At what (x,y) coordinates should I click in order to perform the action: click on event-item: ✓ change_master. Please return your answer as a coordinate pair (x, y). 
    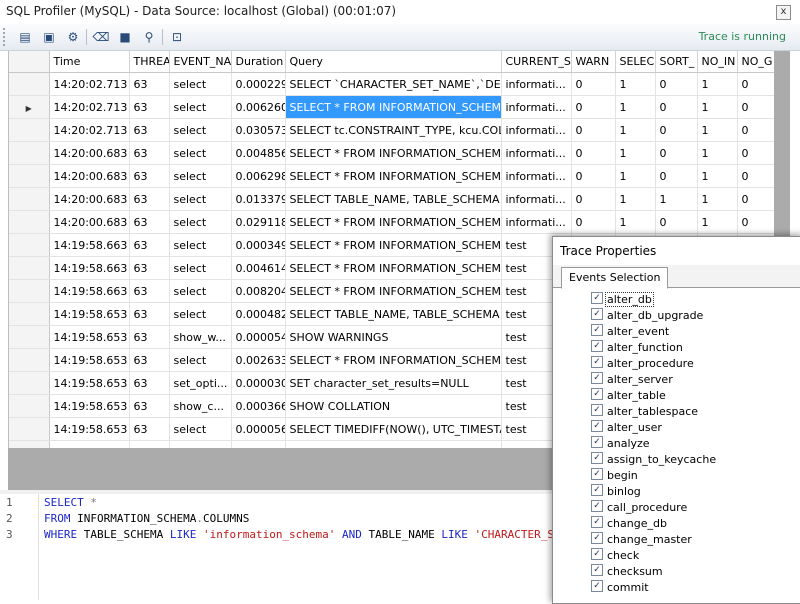
    Looking at the image, I should click on (642, 540).